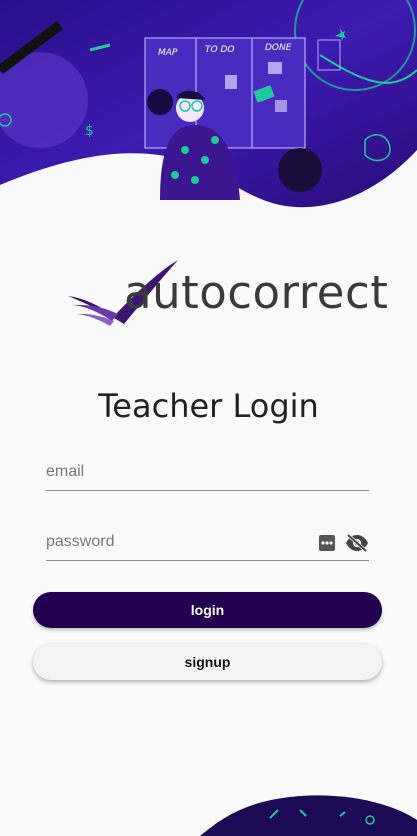 The height and width of the screenshot is (836, 417). I want to click on email-field-container, so click(207, 473).